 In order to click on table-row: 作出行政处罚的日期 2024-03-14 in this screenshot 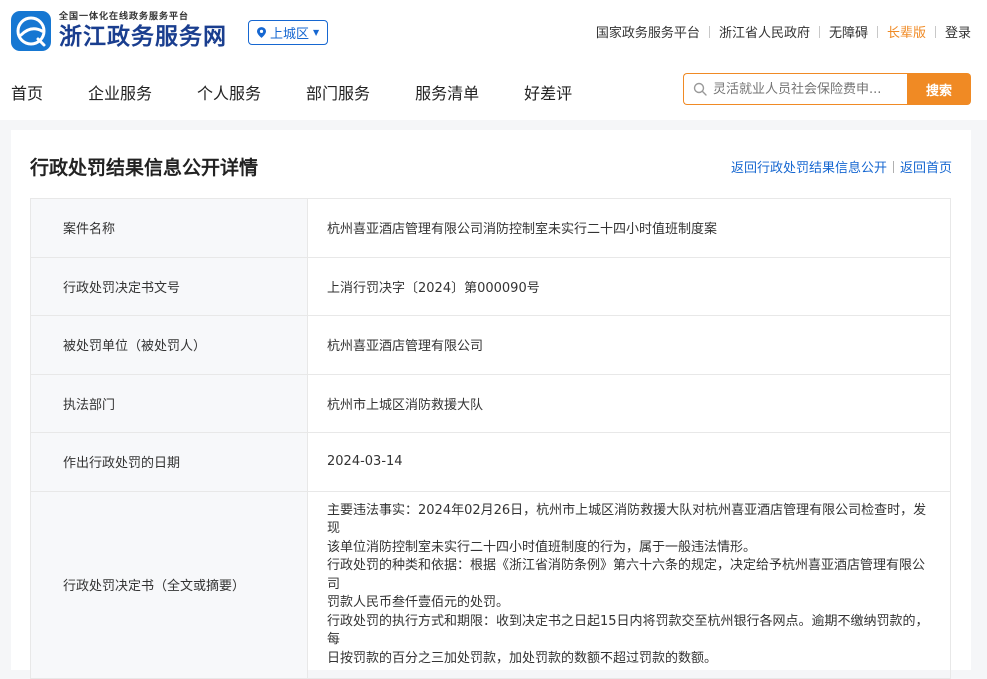, I will do `click(490, 462)`.